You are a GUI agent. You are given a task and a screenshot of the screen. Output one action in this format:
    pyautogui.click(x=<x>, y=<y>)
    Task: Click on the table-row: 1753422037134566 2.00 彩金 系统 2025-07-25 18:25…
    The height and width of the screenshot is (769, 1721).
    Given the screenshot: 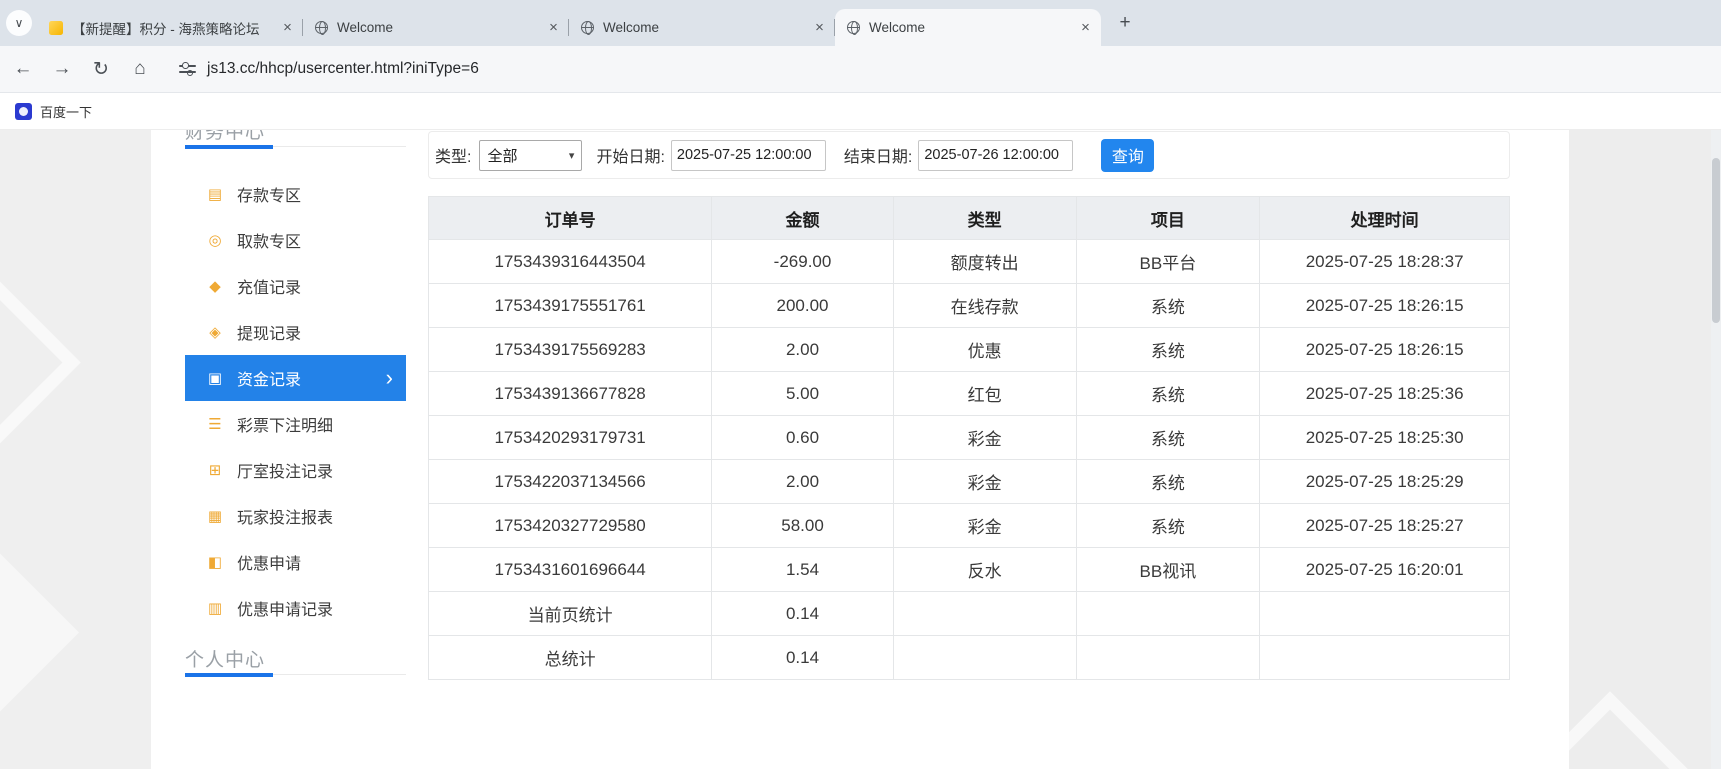 What is the action you would take?
    pyautogui.click(x=968, y=481)
    